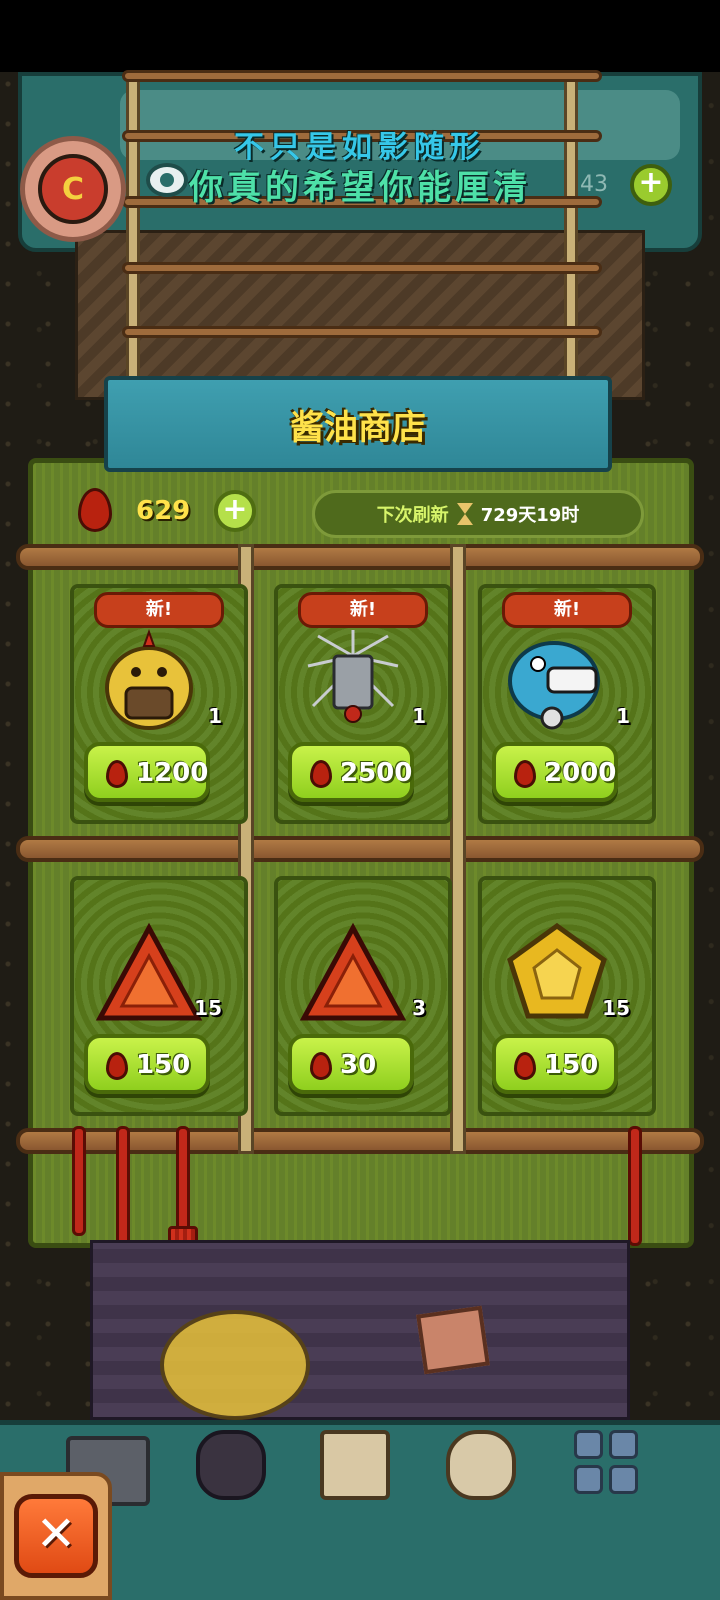 Image resolution: width=720 pixels, height=1600 pixels. Describe the element at coordinates (376, 773) in the screenshot. I see `price-label: 2500` at that location.